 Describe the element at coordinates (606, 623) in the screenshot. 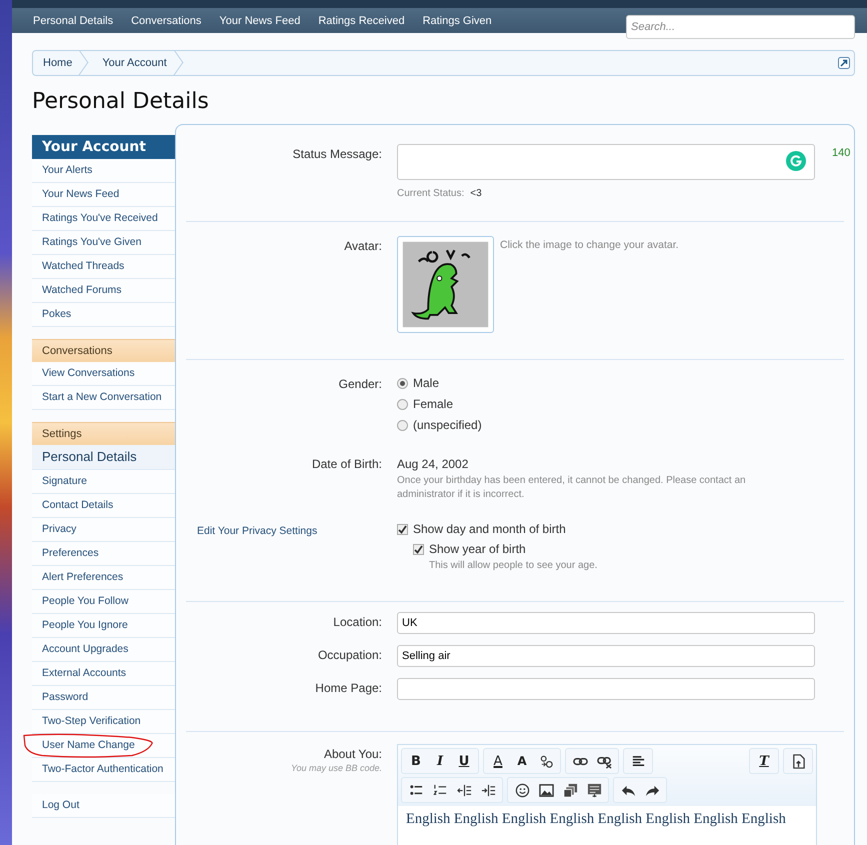

I see `text-input-field: UK` at that location.